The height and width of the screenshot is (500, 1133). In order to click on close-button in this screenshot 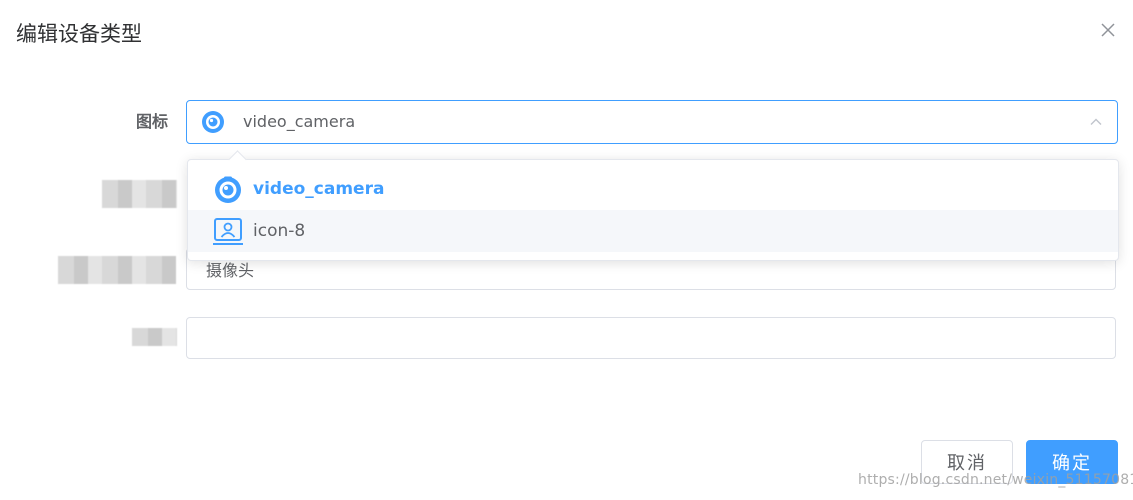, I will do `click(1108, 30)`.